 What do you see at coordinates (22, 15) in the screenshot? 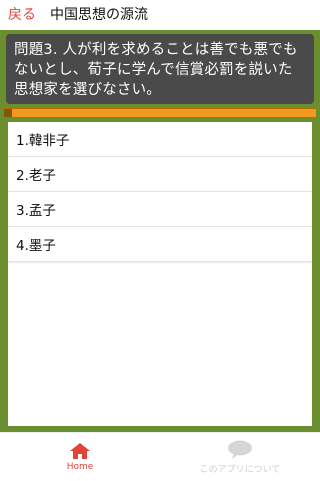
I see `back-button: 戻る` at bounding box center [22, 15].